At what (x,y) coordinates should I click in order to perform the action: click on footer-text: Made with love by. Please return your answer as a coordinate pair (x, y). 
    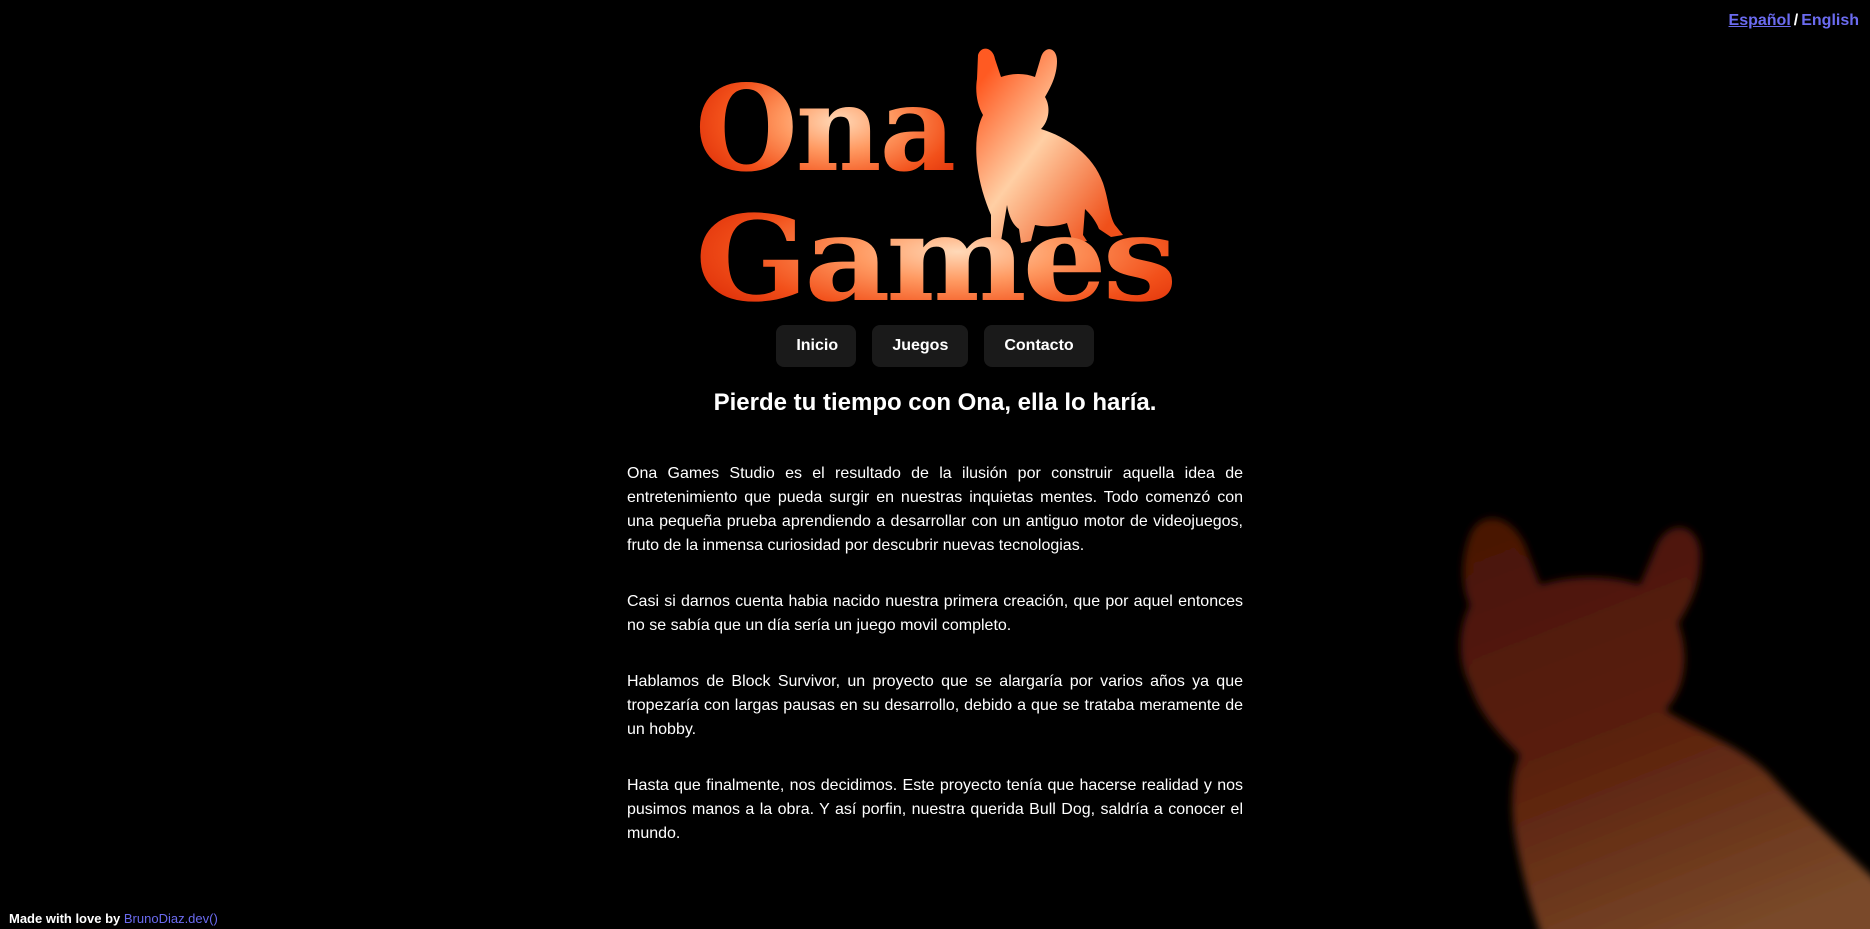
    Looking at the image, I should click on (65, 918).